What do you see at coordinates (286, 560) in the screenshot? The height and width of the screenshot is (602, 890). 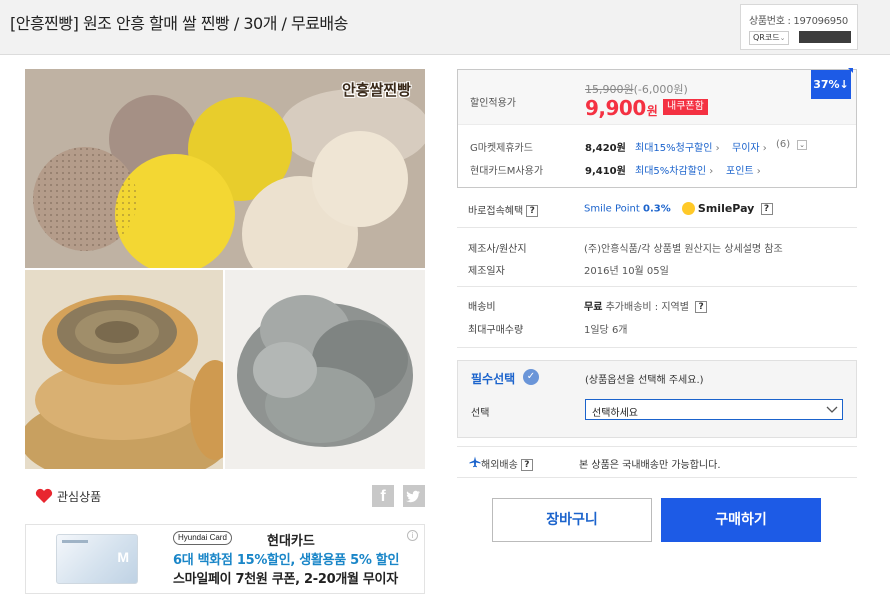 I see `promo-line-1: 6대 백화점 15%할인, 생활용품 5% 할인` at bounding box center [286, 560].